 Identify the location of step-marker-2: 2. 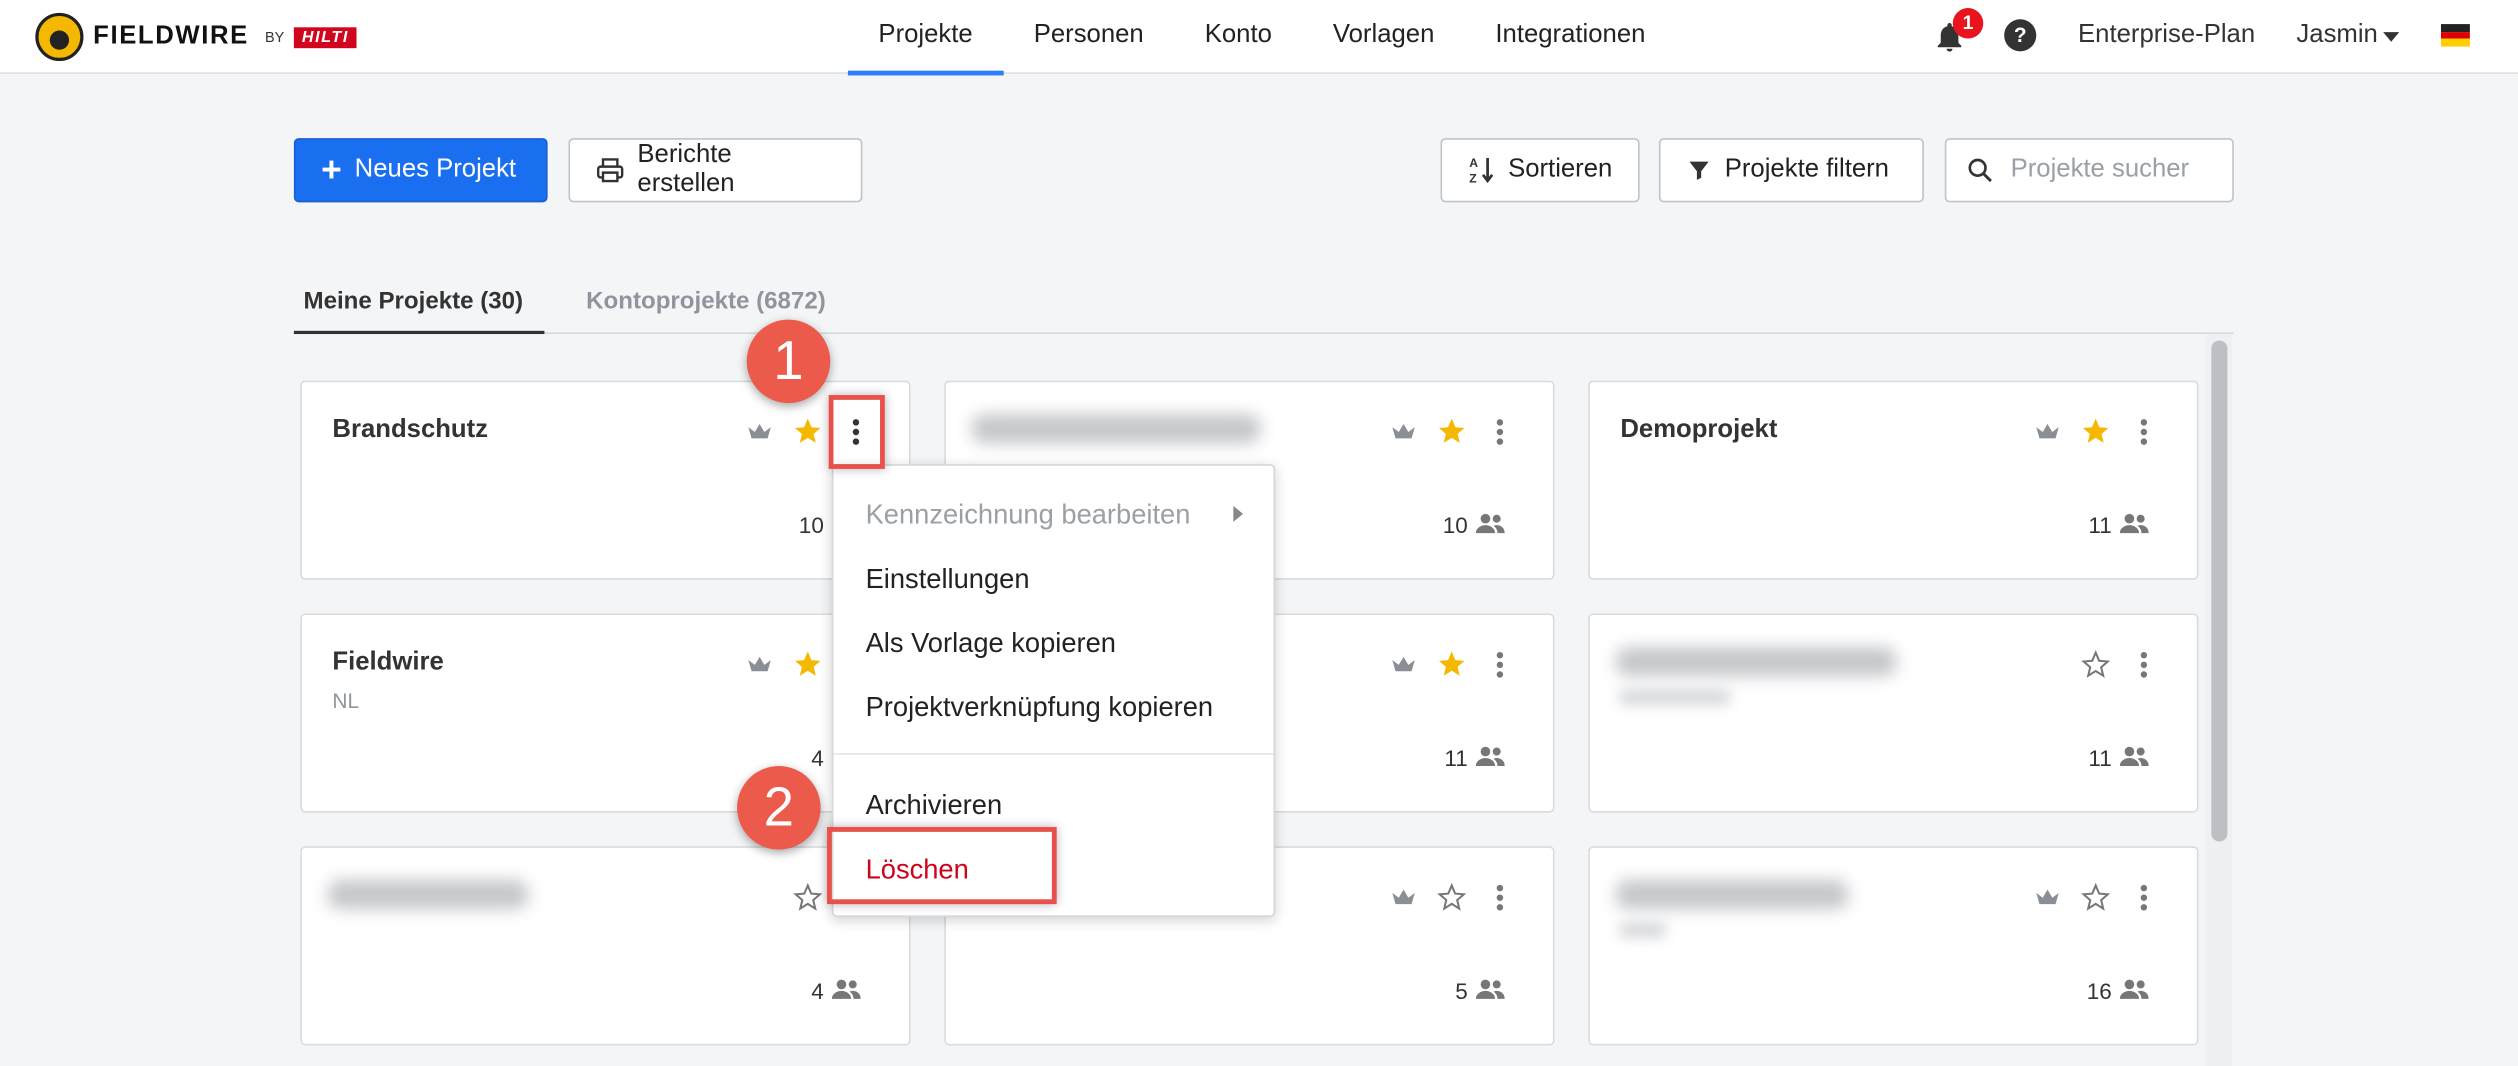
(779, 808).